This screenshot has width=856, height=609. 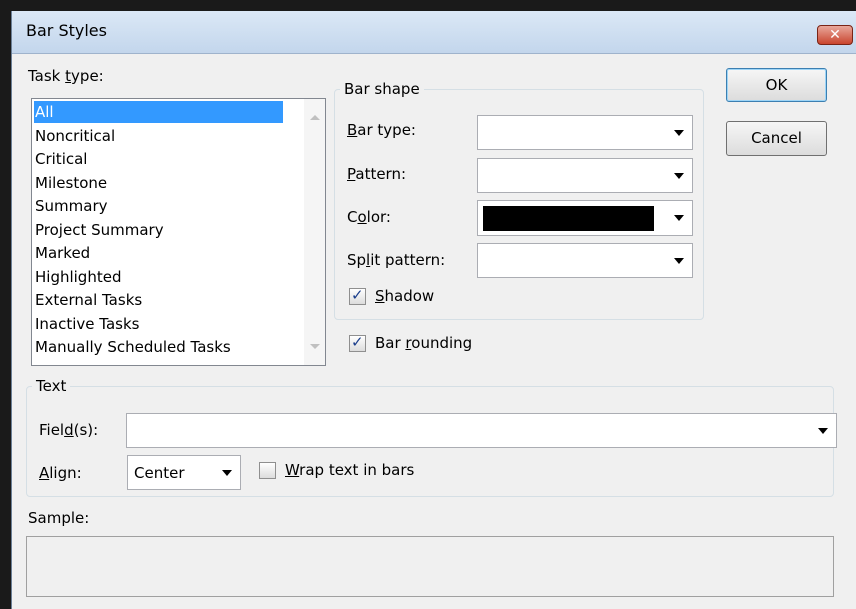 What do you see at coordinates (585, 175) in the screenshot?
I see `pattern-combo` at bounding box center [585, 175].